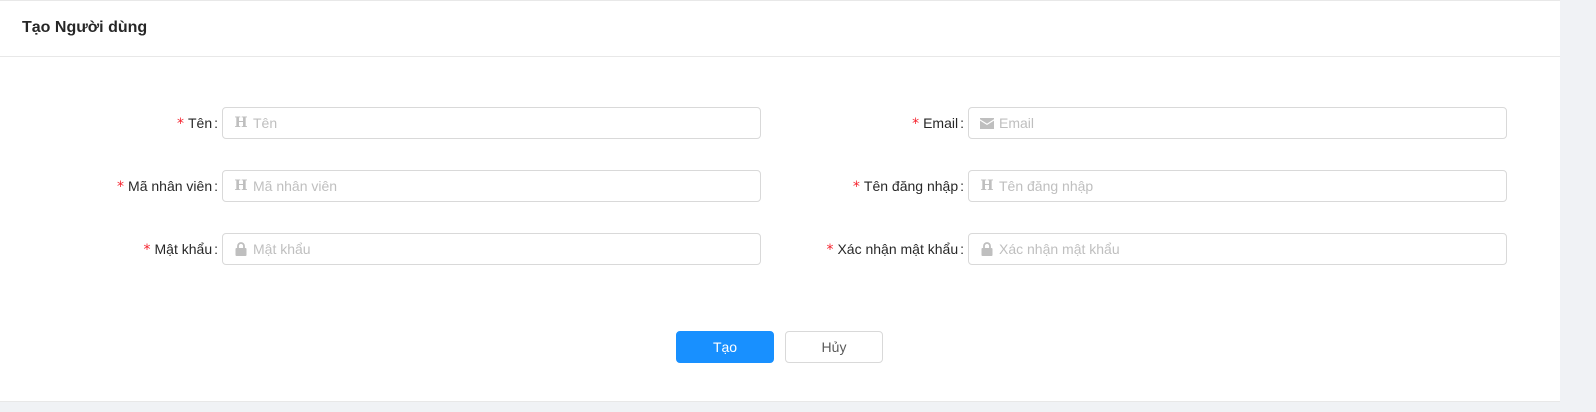 The image size is (1596, 412). What do you see at coordinates (834, 347) in the screenshot?
I see `cancel-button: Hủy` at bounding box center [834, 347].